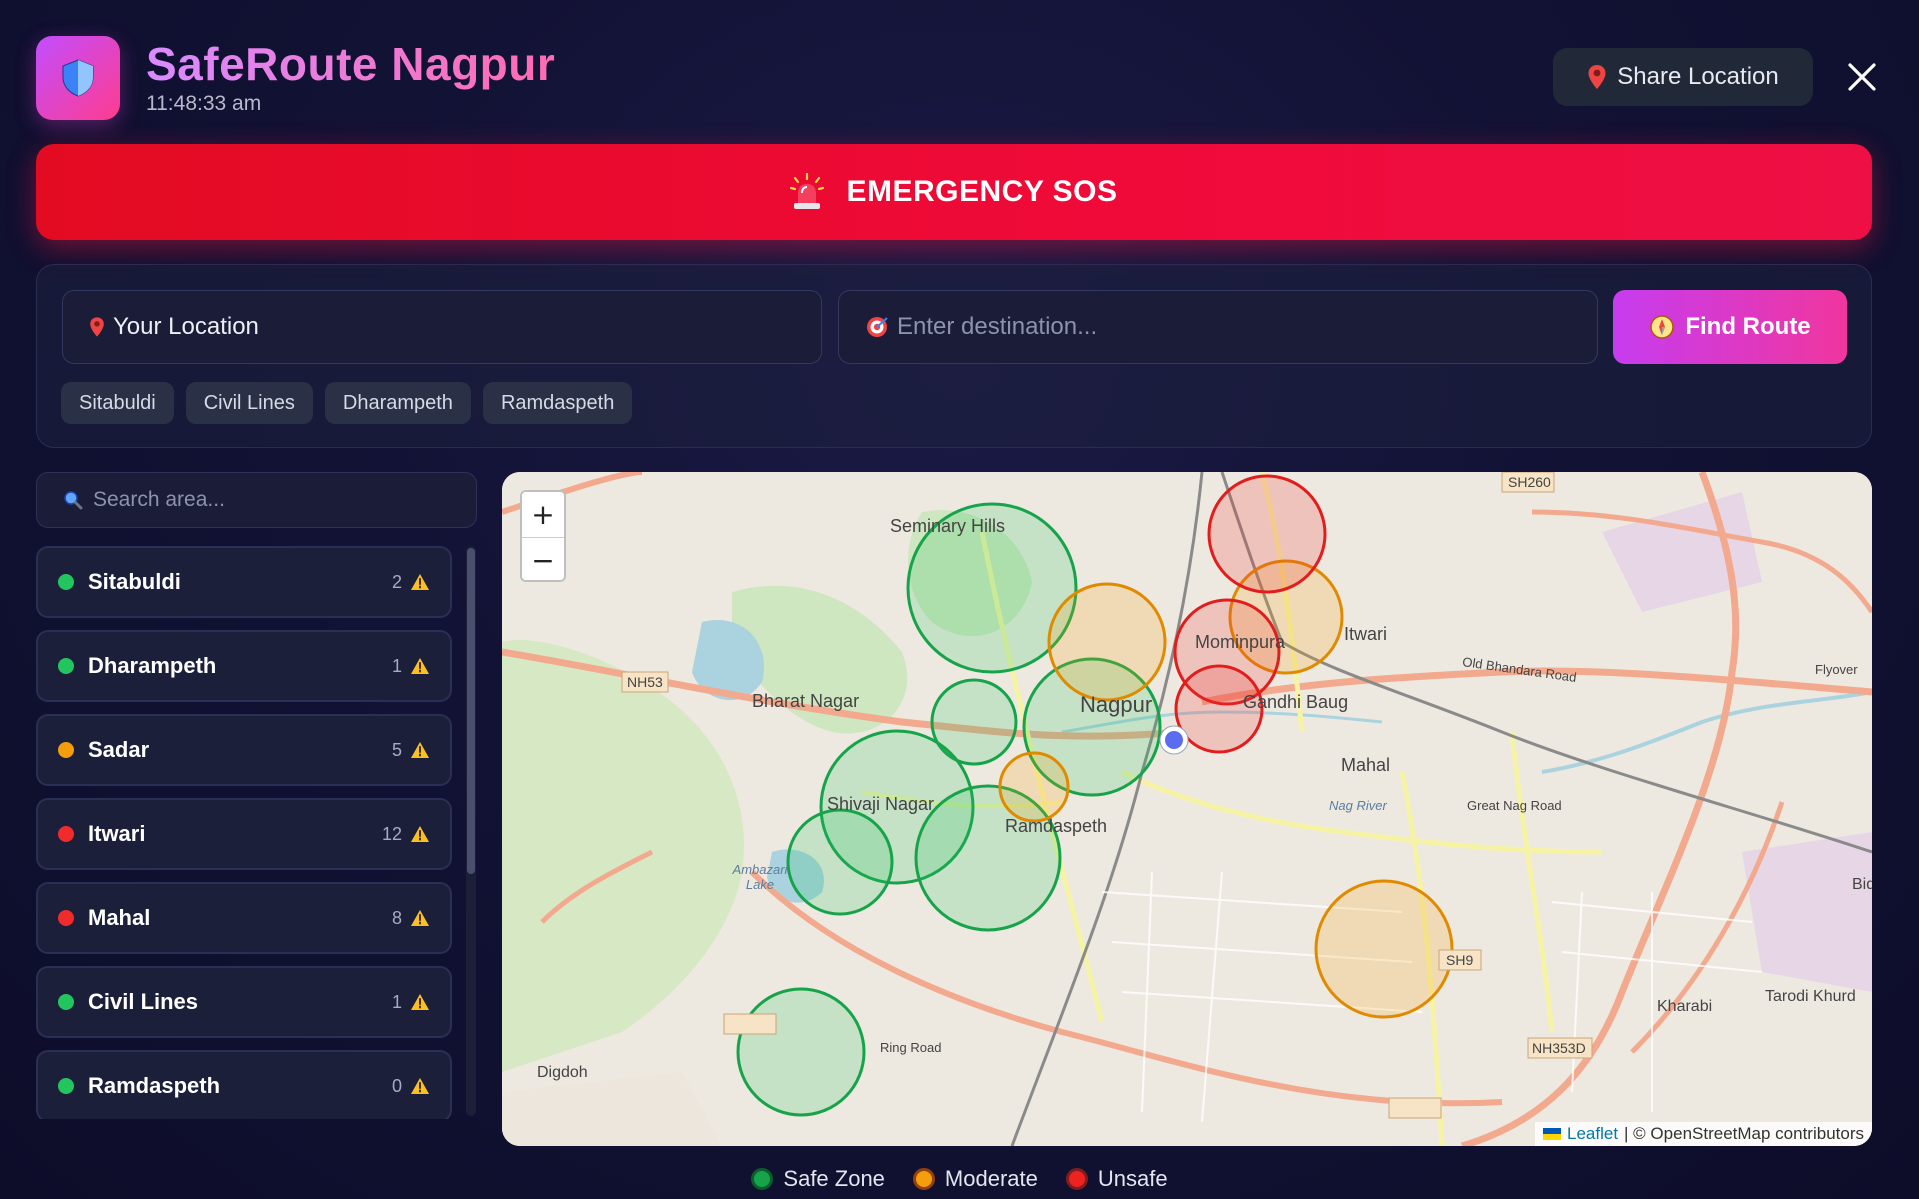 The image size is (1919, 1199). What do you see at coordinates (244, 918) in the screenshot?
I see `area-item-mahal: Mahal 8` at bounding box center [244, 918].